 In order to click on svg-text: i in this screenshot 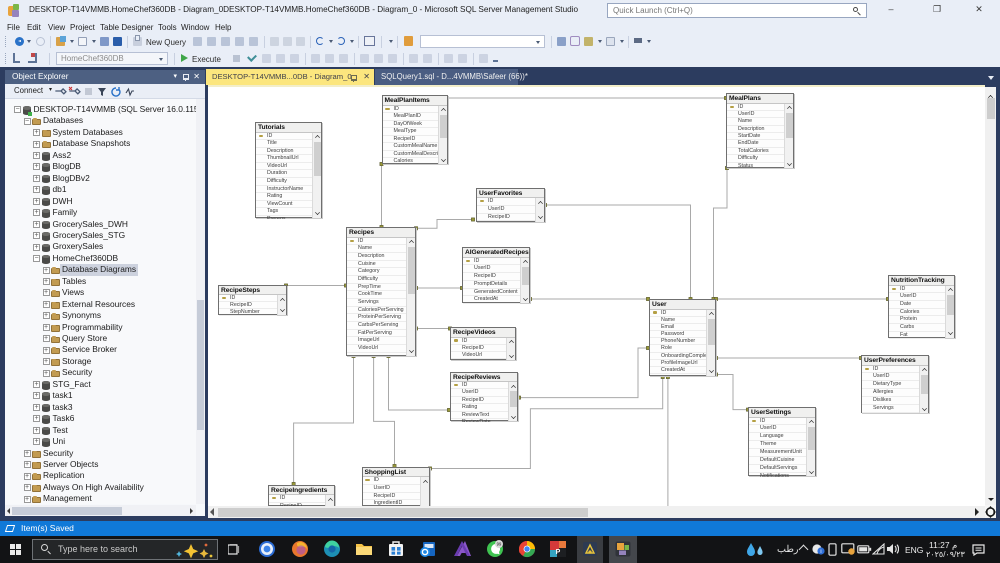, I will do `click(820, 552)`.